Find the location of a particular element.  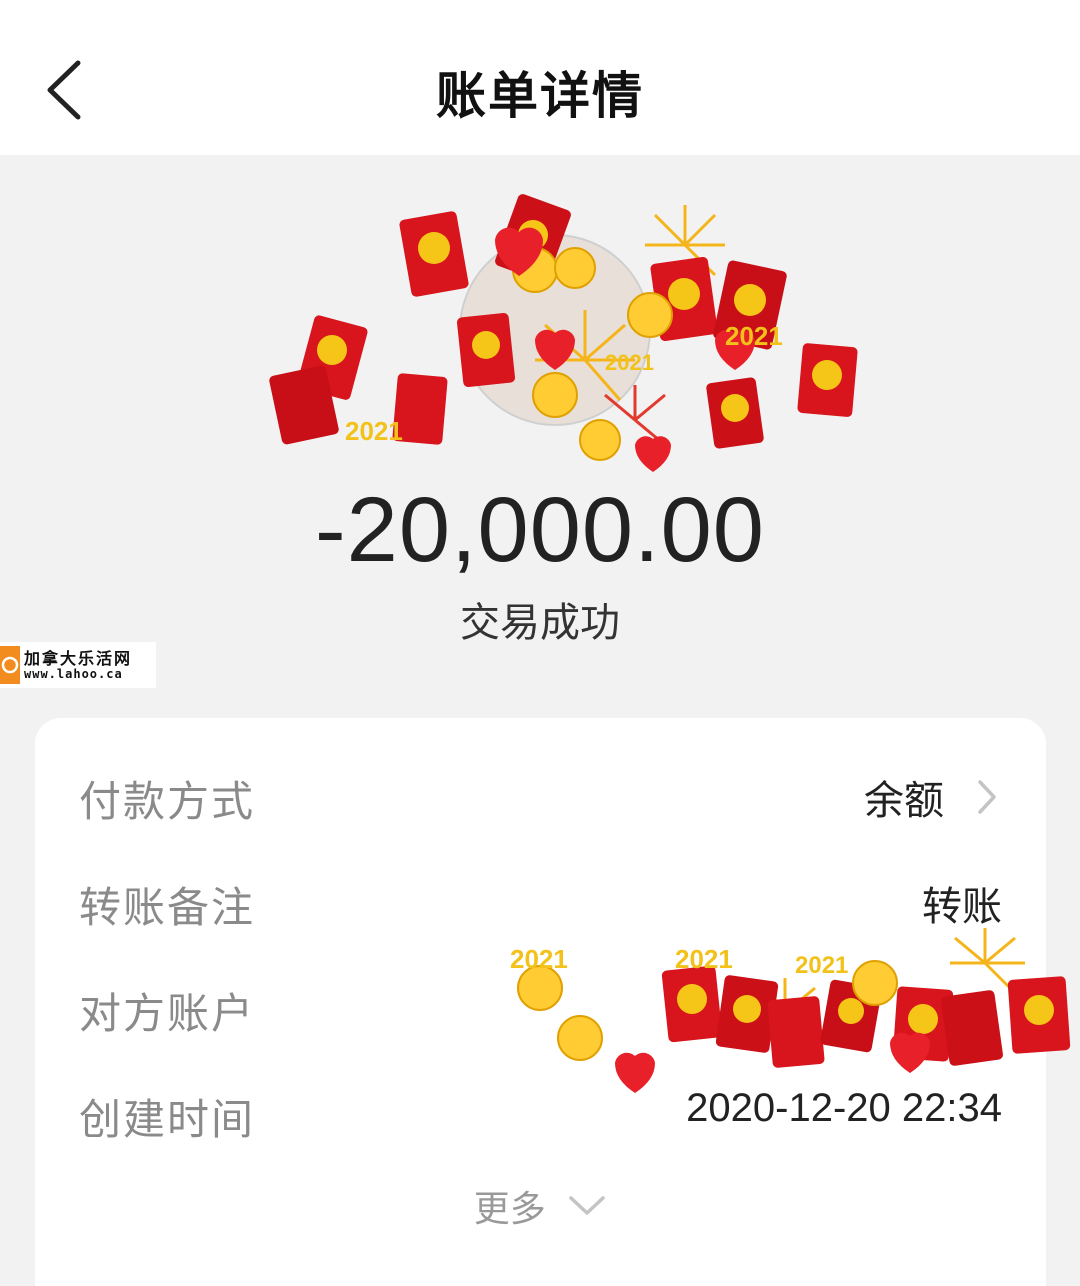

watermark-name: 加拿大乐活网 is located at coordinates (78, 658).